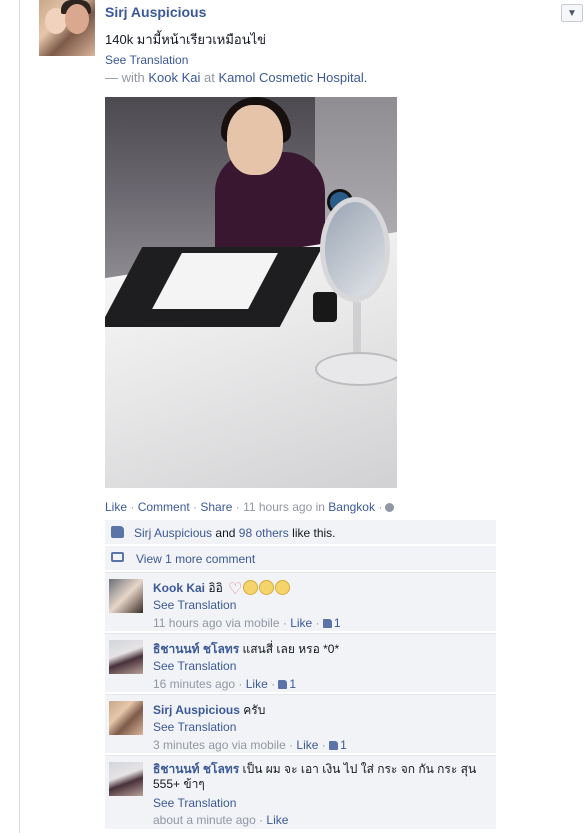 The width and height of the screenshot is (586, 833). What do you see at coordinates (277, 507) in the screenshot?
I see `post-timestamp: 11 hours ago` at bounding box center [277, 507].